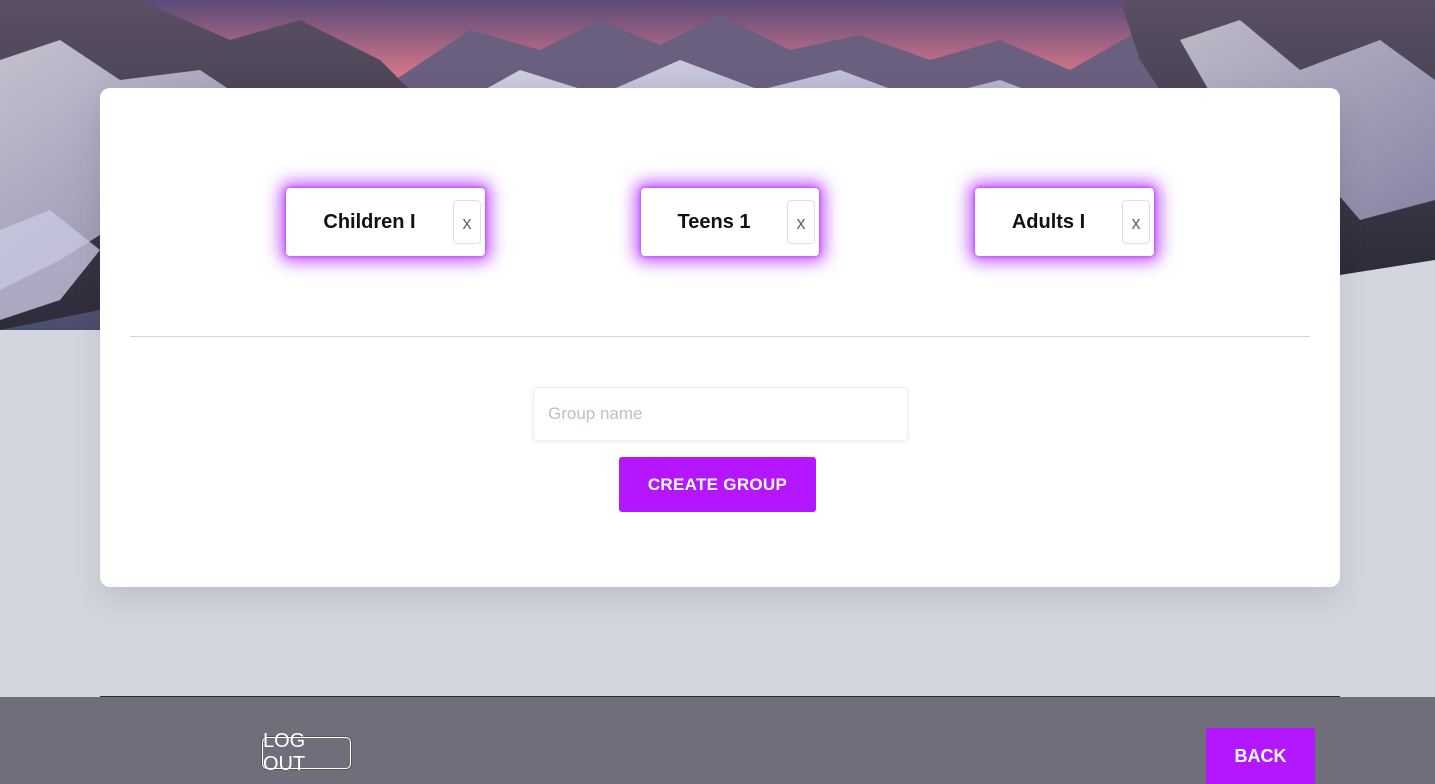 The height and width of the screenshot is (784, 1435). What do you see at coordinates (720, 414) in the screenshot?
I see `group-name-input` at bounding box center [720, 414].